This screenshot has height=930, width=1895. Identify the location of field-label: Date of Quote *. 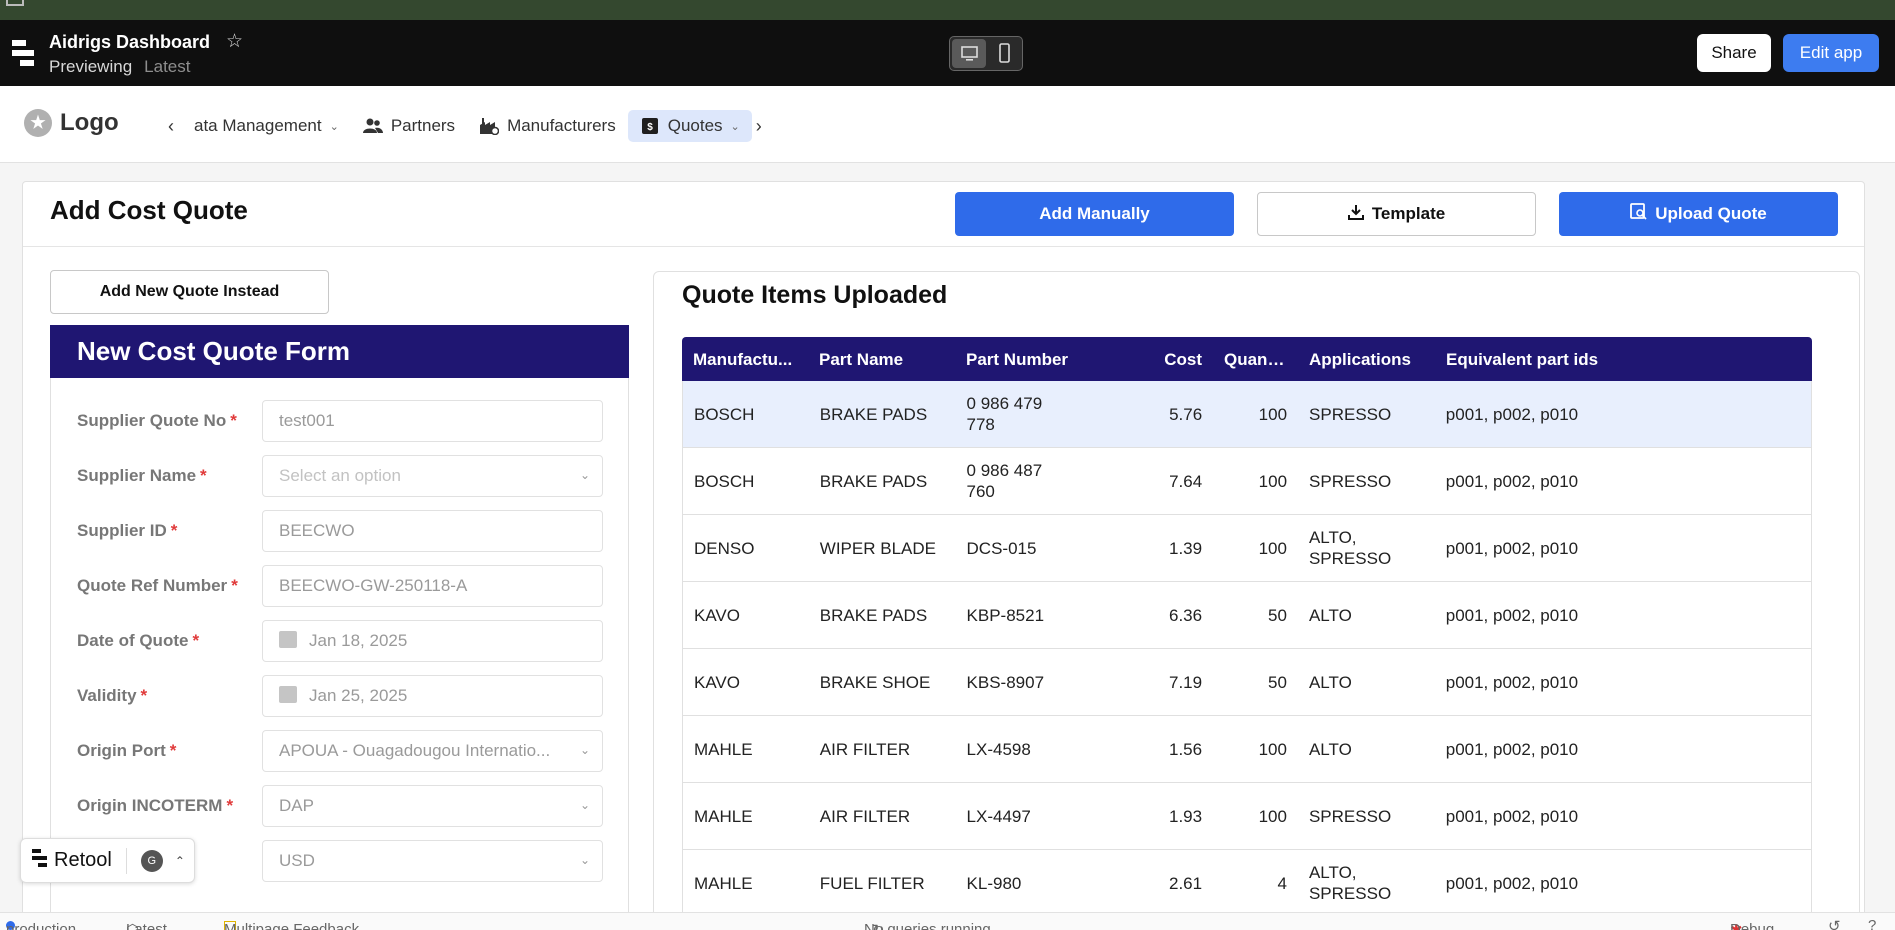
(138, 640).